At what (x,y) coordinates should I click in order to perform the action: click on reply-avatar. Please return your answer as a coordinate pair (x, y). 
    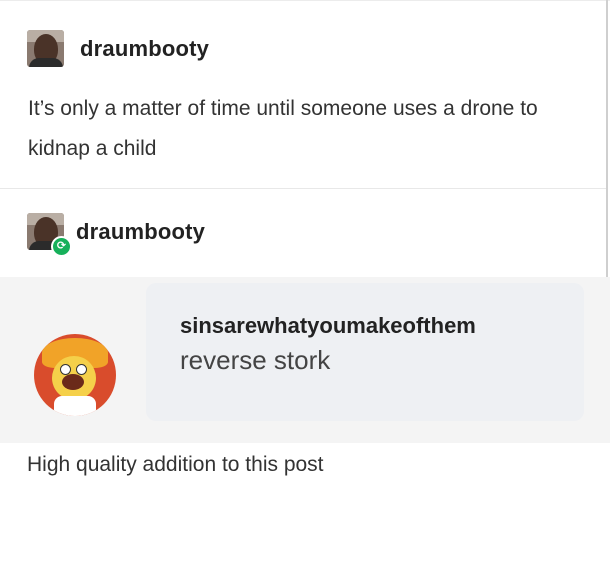
    Looking at the image, I should click on (75, 375).